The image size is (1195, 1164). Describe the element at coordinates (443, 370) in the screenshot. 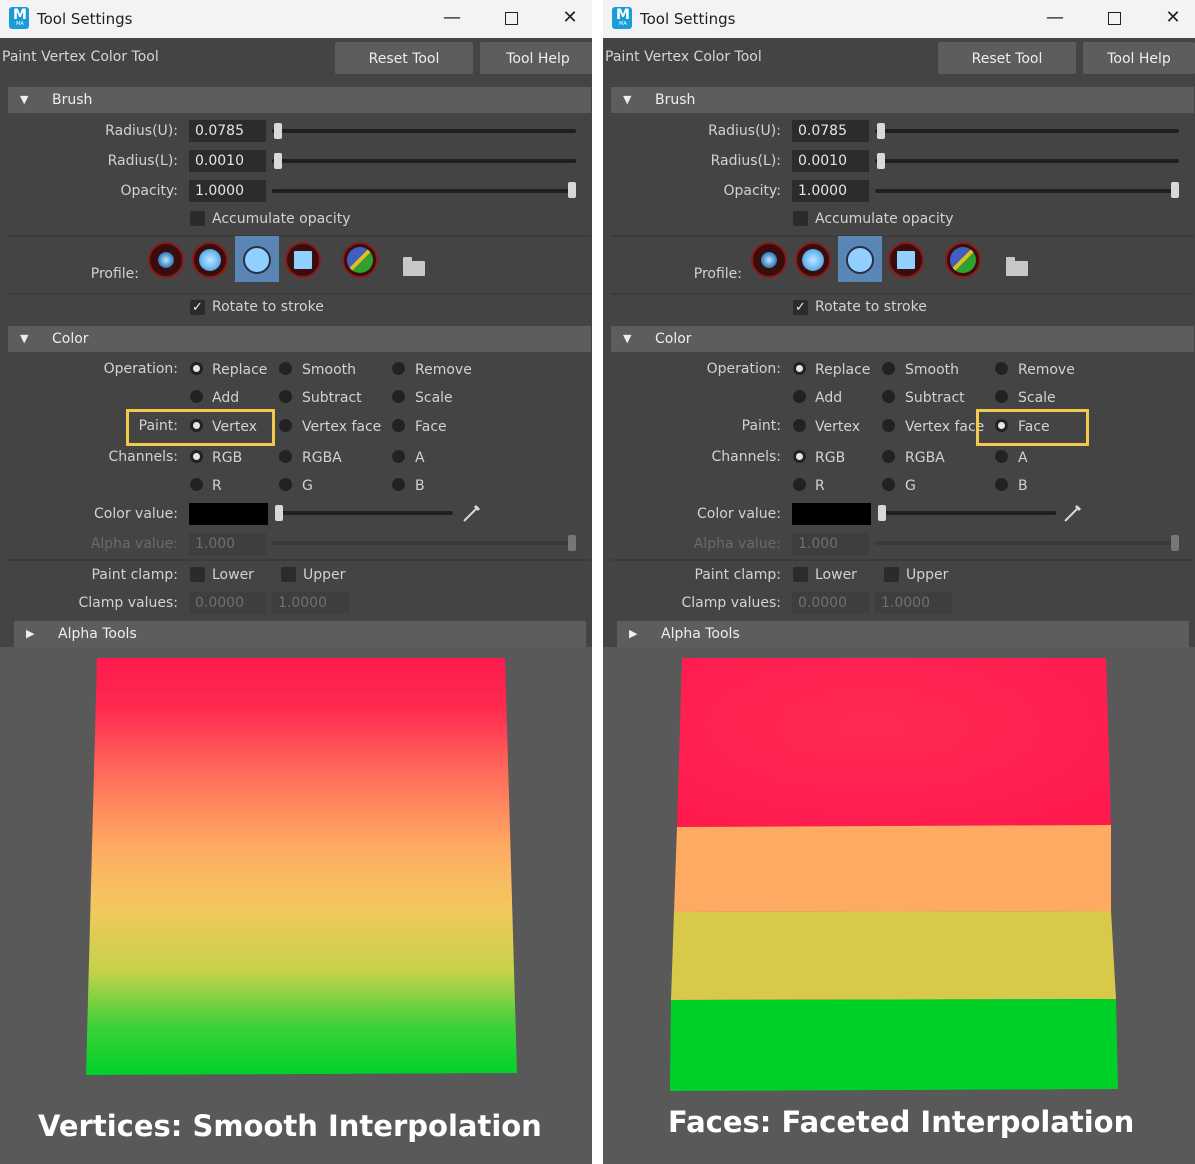

I see `op-remove-label: Remove` at that location.